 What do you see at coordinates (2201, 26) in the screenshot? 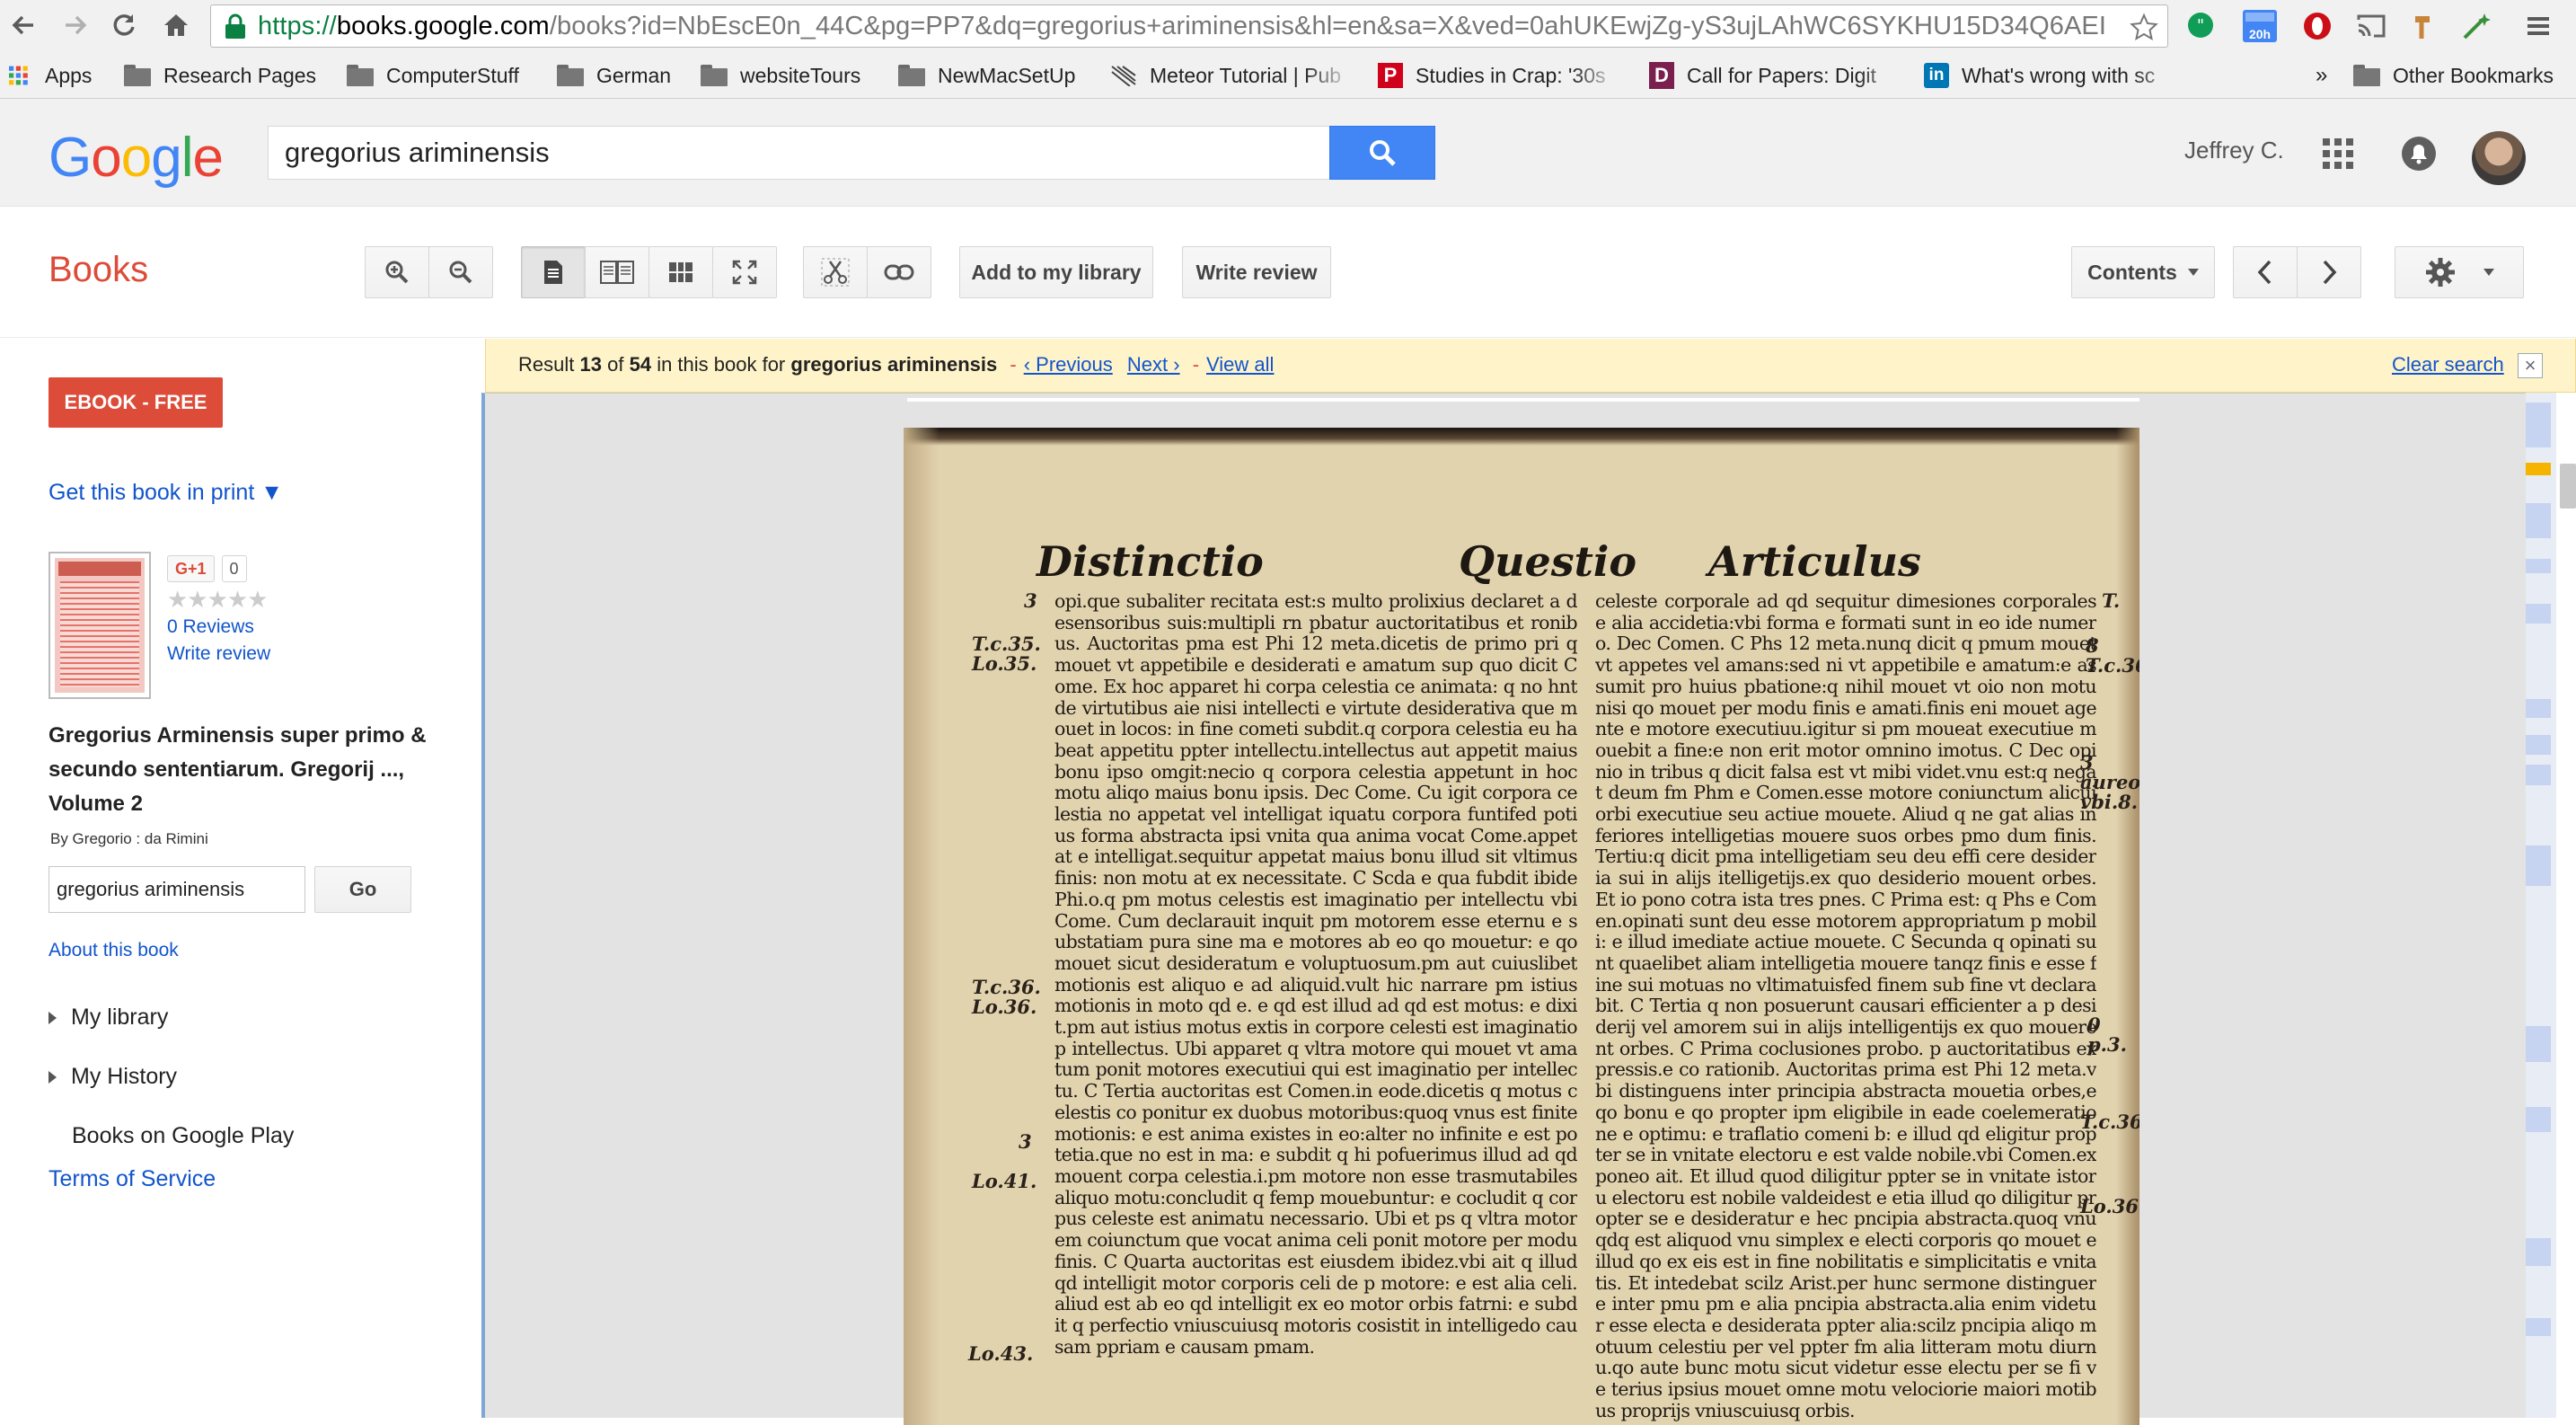
I see `evernote-extension: "` at bounding box center [2201, 26].